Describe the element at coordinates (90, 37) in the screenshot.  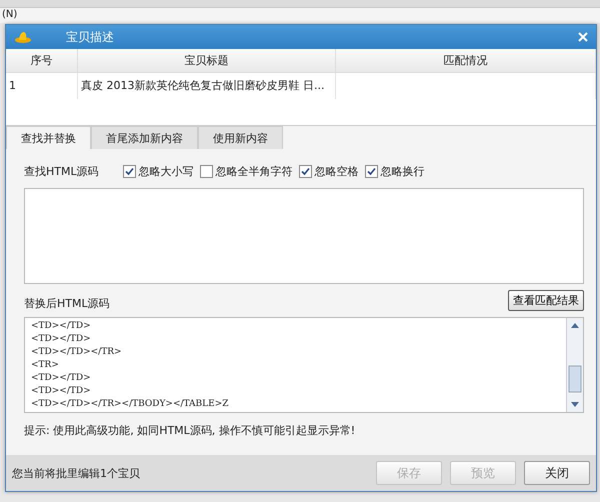
I see `window-title: 宝贝描述` at that location.